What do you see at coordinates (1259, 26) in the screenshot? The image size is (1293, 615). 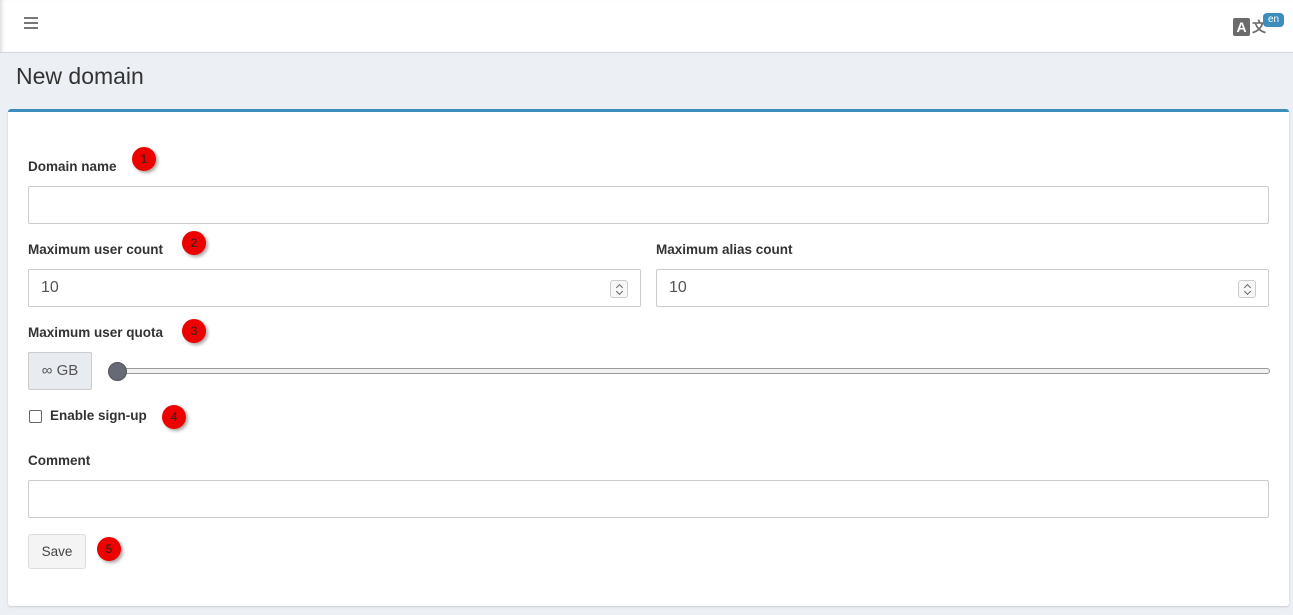 I see `language-switcher: A 文 en` at bounding box center [1259, 26].